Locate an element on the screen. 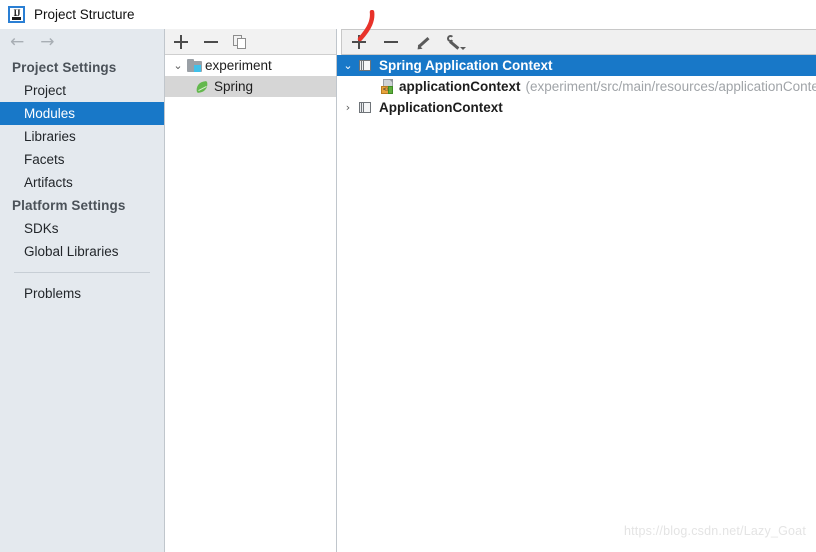  xml-file-icon: <> is located at coordinates (388, 86).